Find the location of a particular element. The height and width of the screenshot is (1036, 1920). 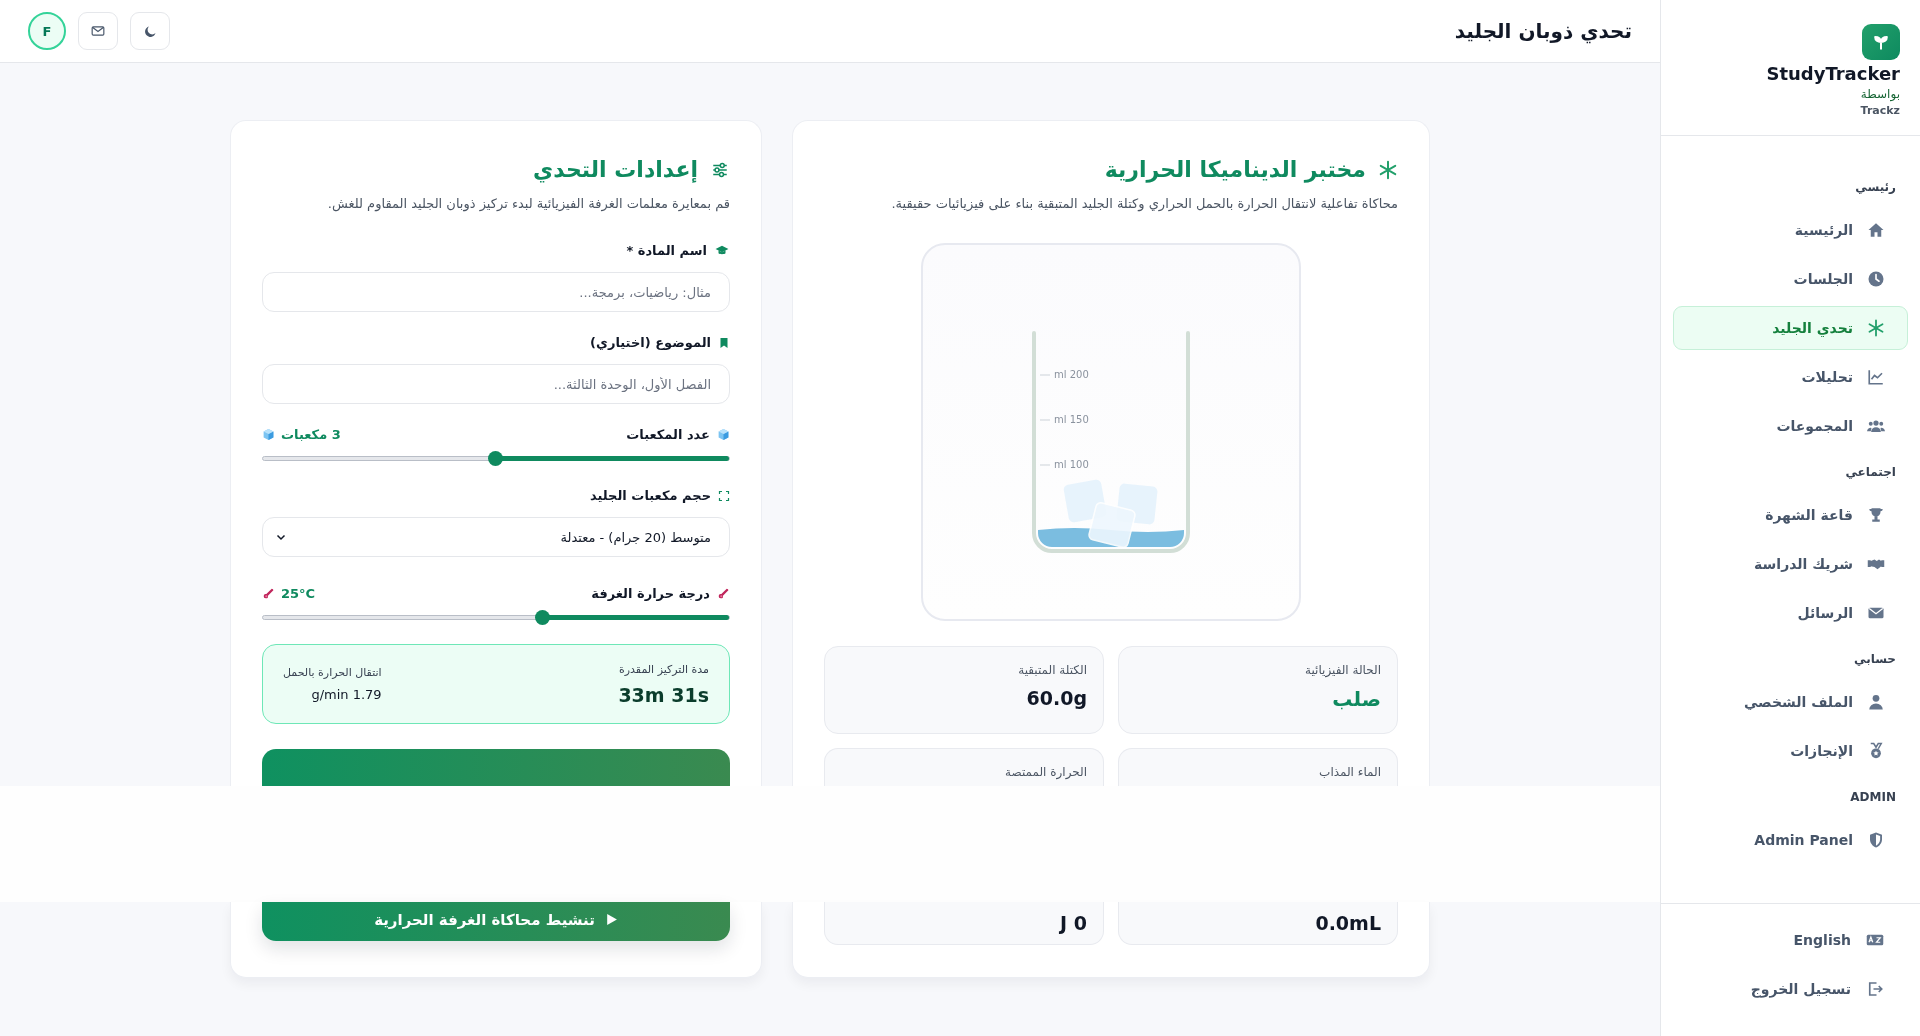

nav-item: الرسائل is located at coordinates (1790, 613).